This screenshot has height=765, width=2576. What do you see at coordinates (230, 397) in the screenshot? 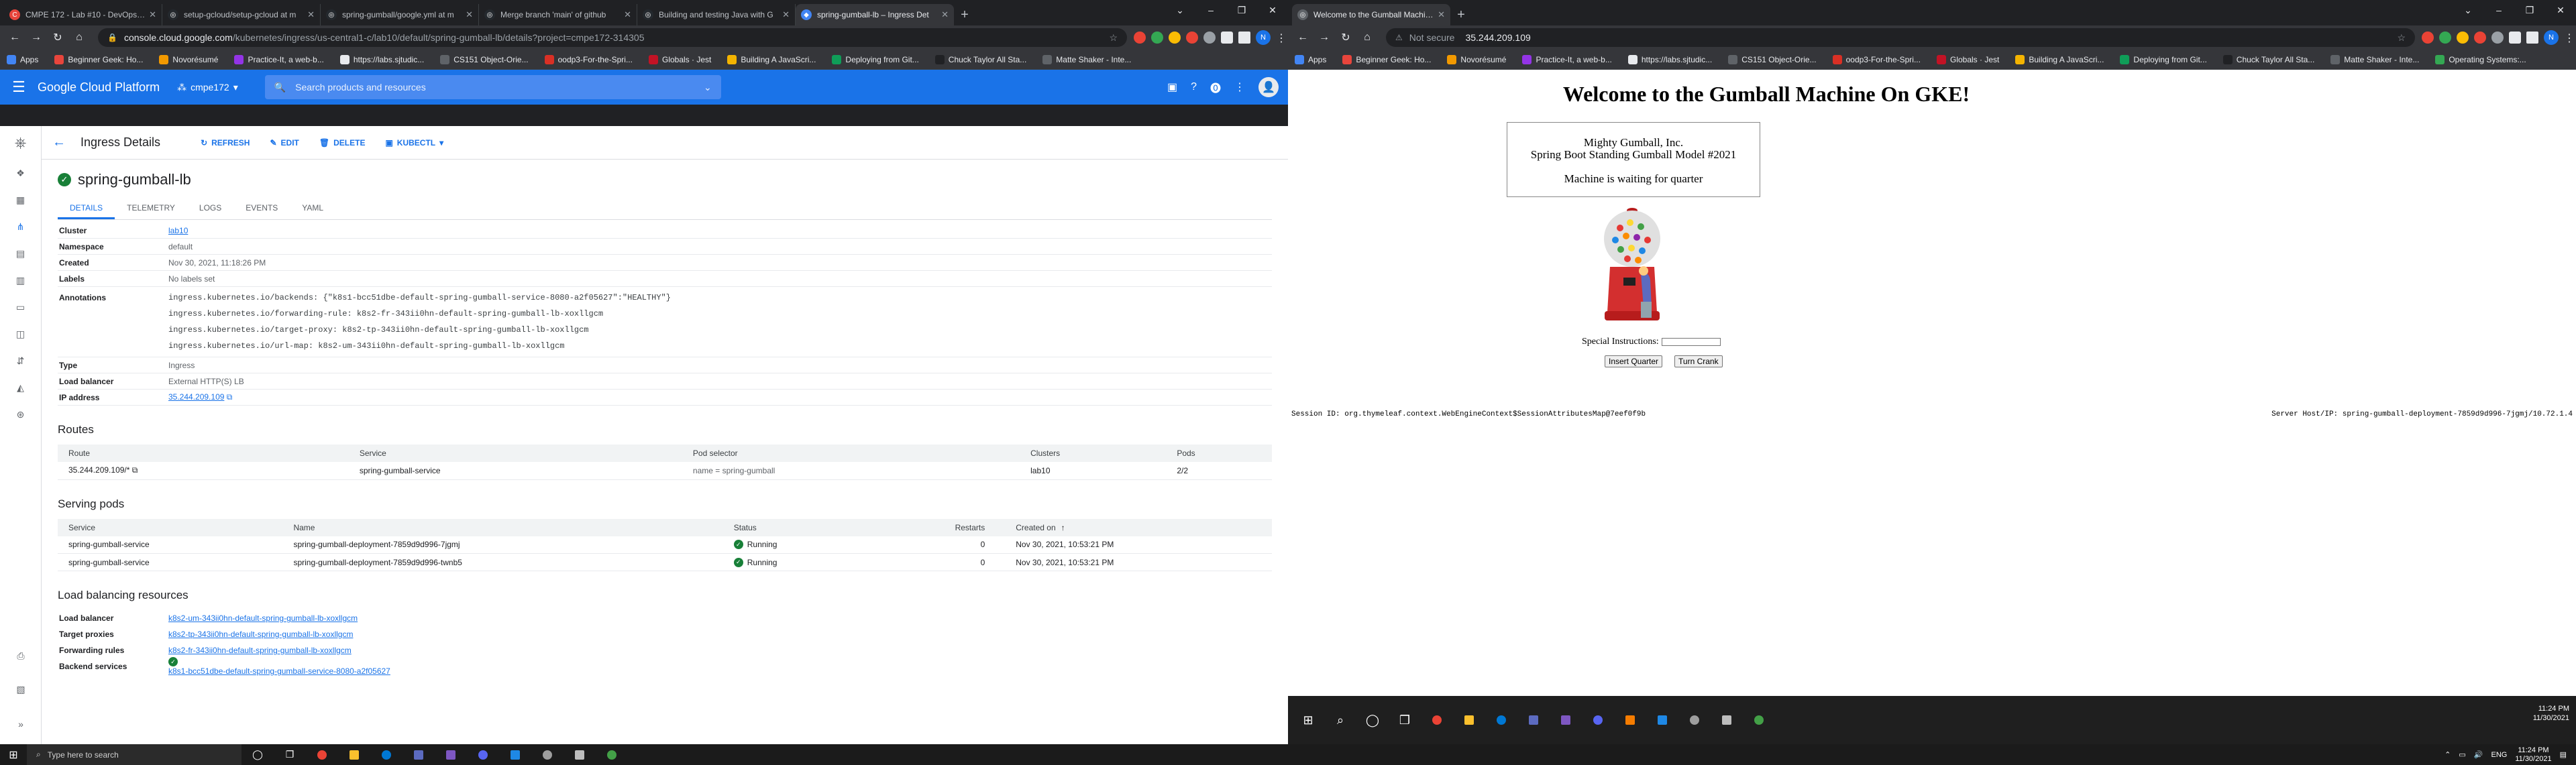
I see `open-in-new-icon: ⧉` at bounding box center [230, 397].